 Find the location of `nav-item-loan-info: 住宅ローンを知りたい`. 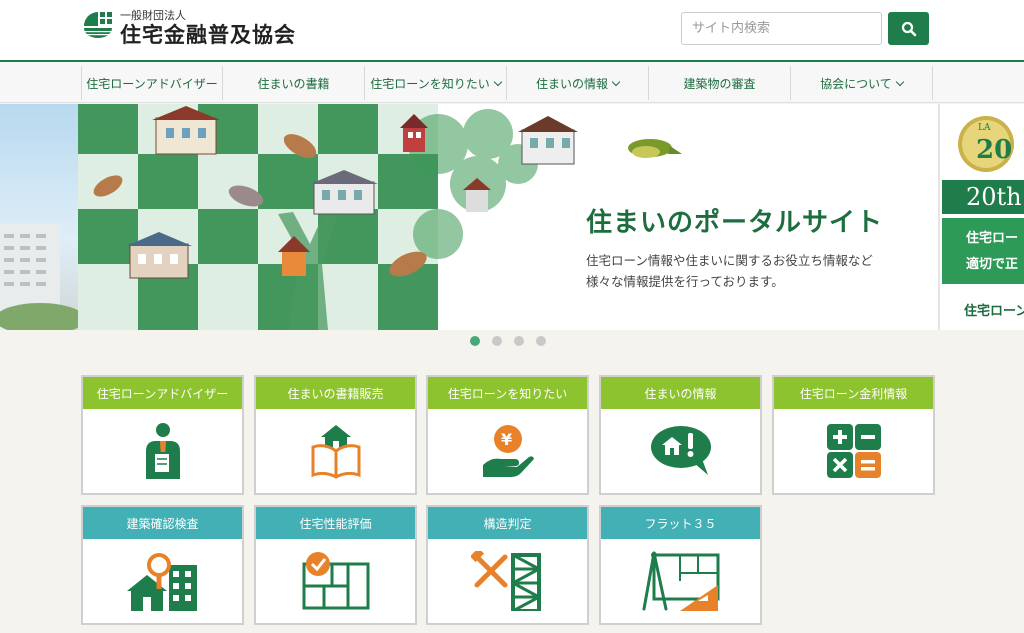

nav-item-loan-info: 住宅ローンを知りたい is located at coordinates (436, 83).